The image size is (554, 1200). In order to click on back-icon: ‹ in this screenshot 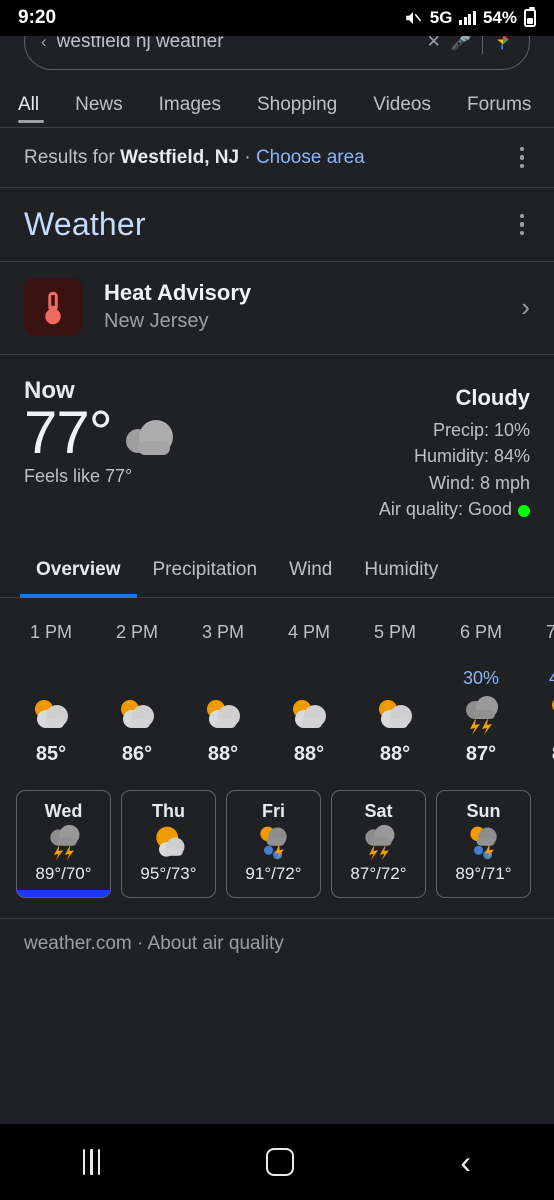, I will do `click(465, 1162)`.